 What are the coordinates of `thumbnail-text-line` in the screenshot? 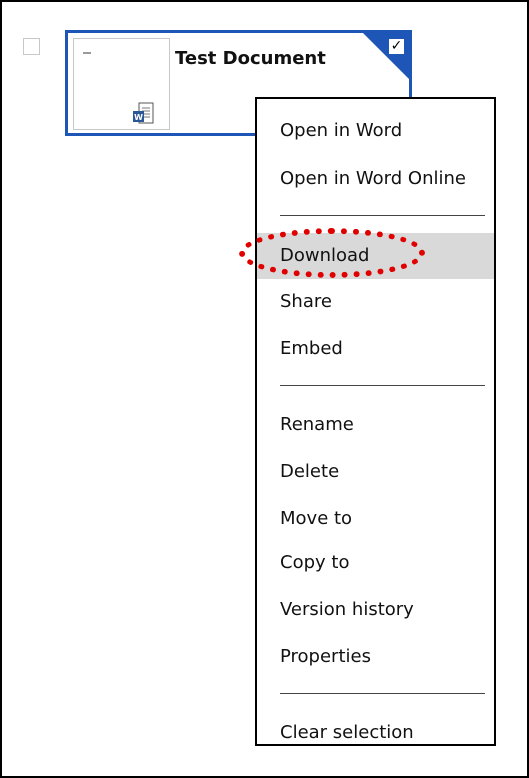 It's located at (87, 53).